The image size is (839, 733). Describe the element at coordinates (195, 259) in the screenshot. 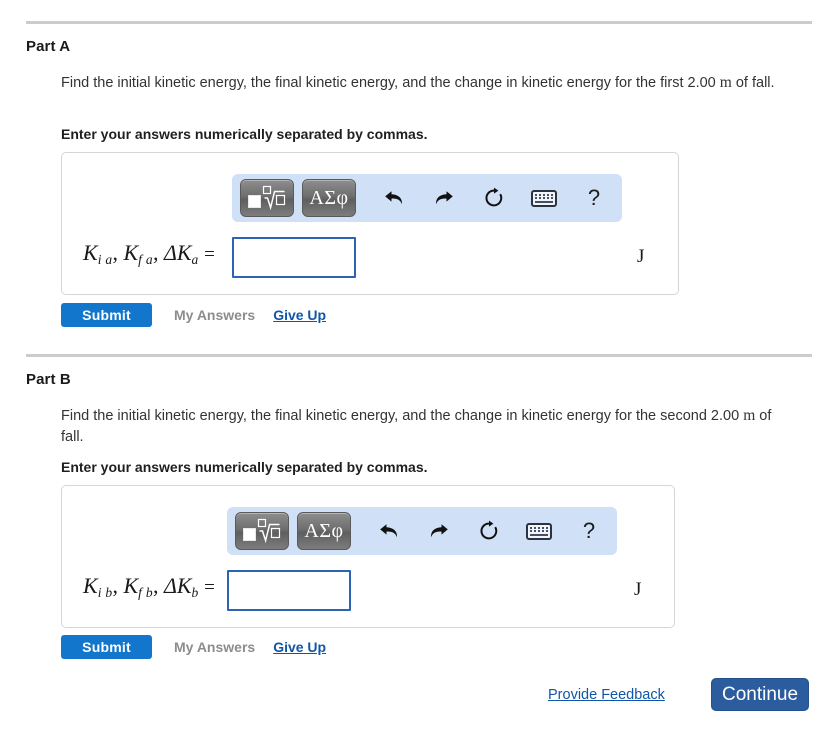

I see `formula-delta-k-sub: a` at that location.